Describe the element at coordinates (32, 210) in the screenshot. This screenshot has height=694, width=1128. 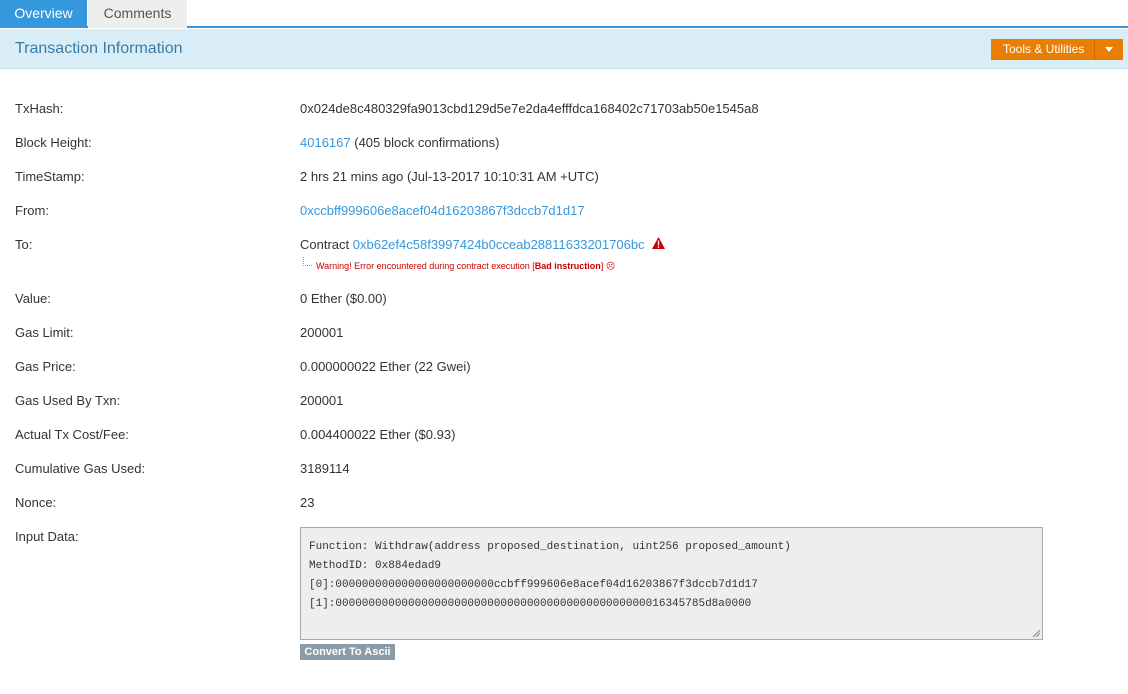
I see `from-label: From:` at that location.